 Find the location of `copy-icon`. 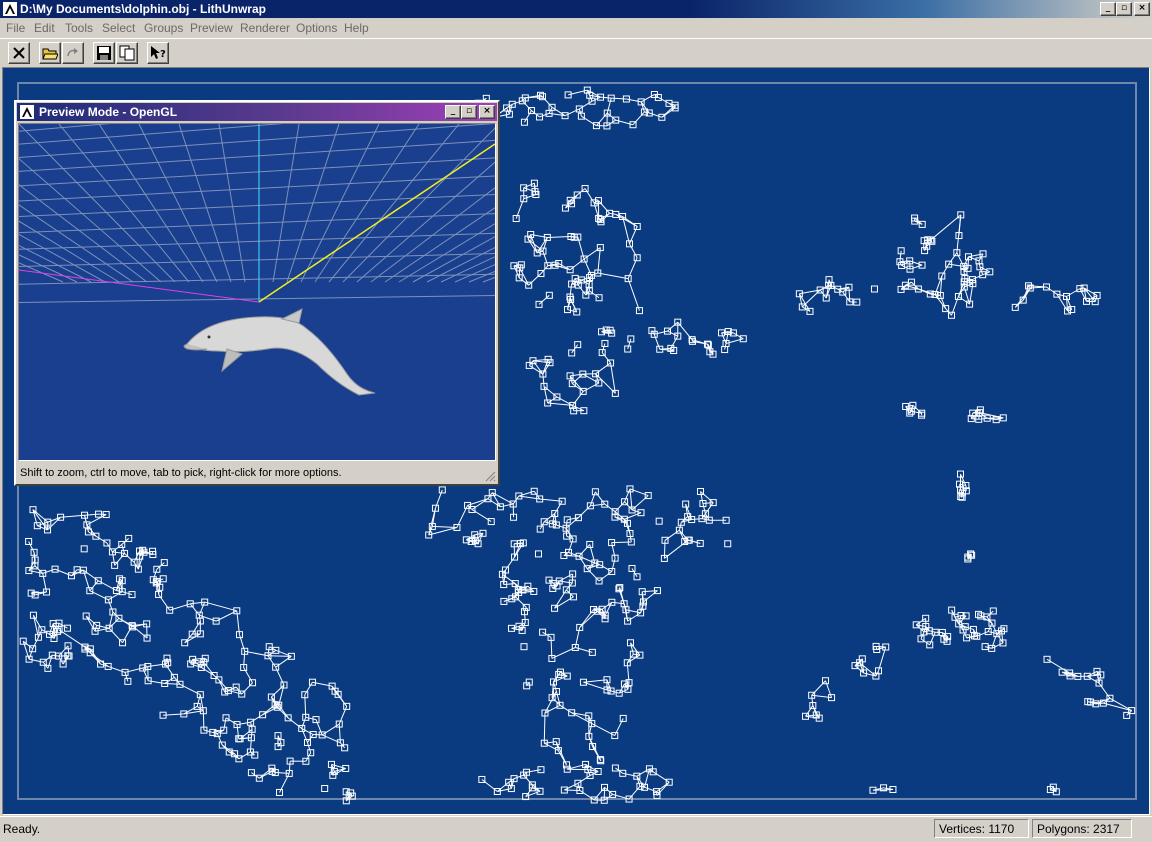

copy-icon is located at coordinates (127, 53).